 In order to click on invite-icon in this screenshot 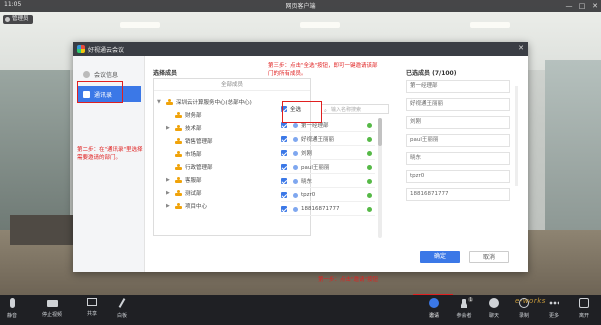, I will do `click(434, 303)`.